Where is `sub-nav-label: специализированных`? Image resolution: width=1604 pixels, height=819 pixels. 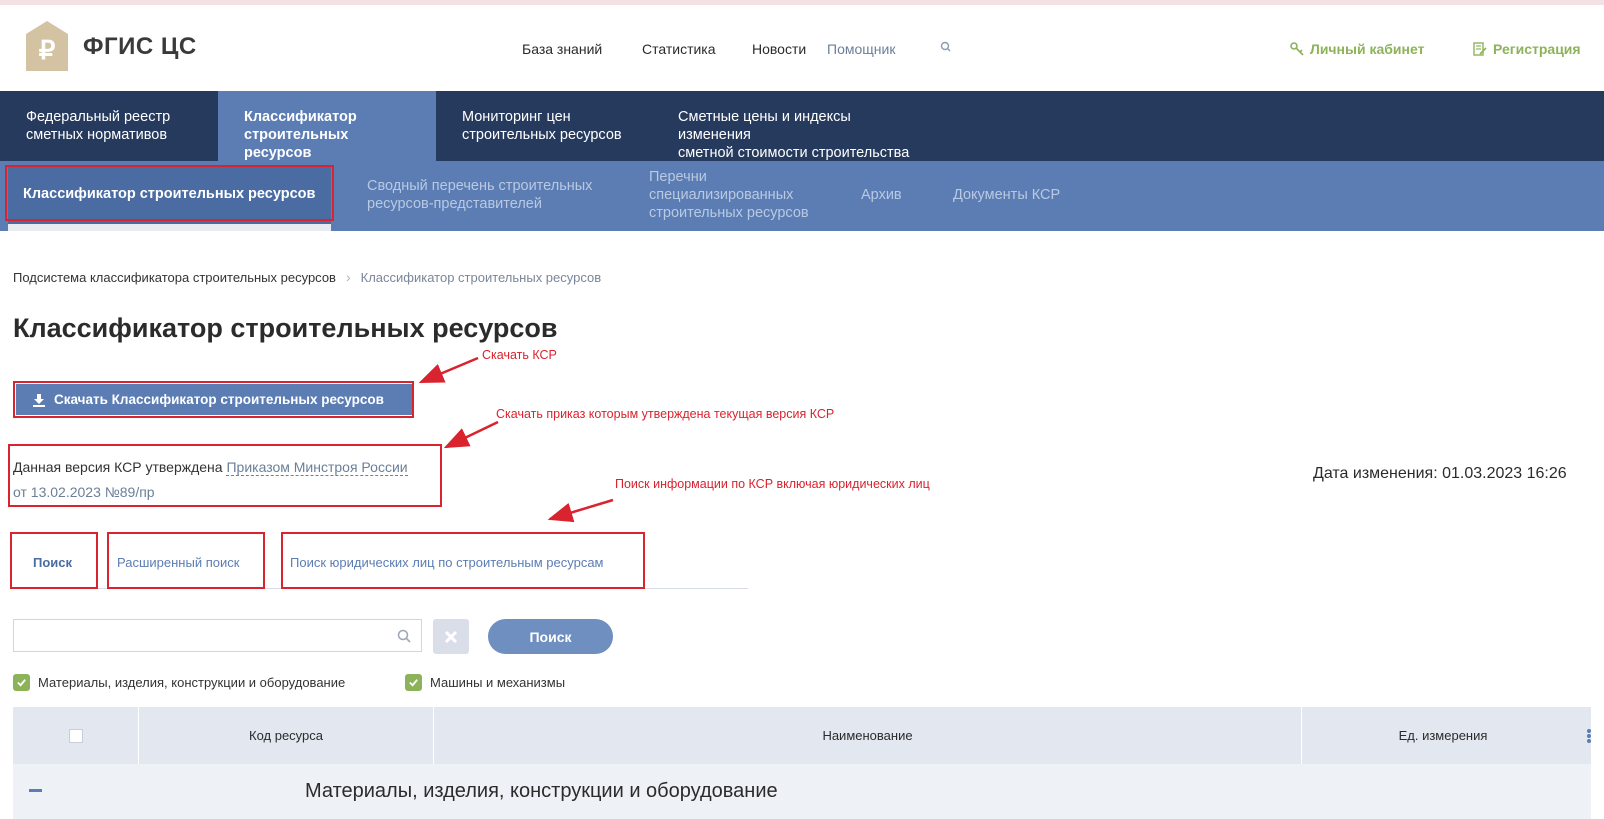 sub-nav-label: специализированных is located at coordinates (721, 195).